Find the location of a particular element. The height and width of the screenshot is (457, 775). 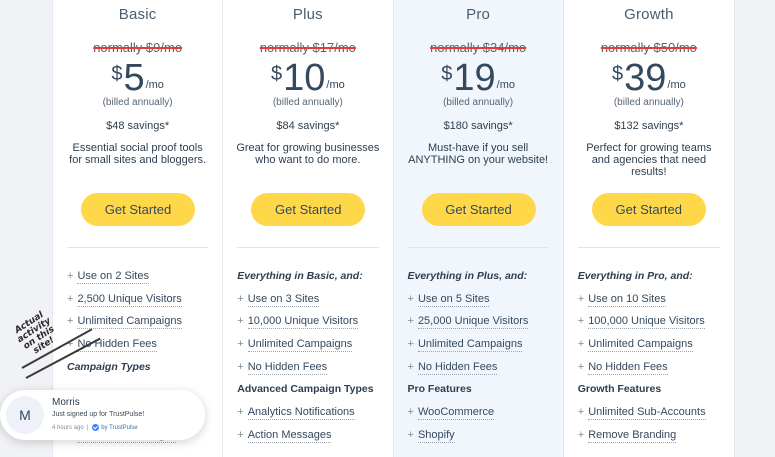

feature-section-title: Growth Features is located at coordinates (653, 390).